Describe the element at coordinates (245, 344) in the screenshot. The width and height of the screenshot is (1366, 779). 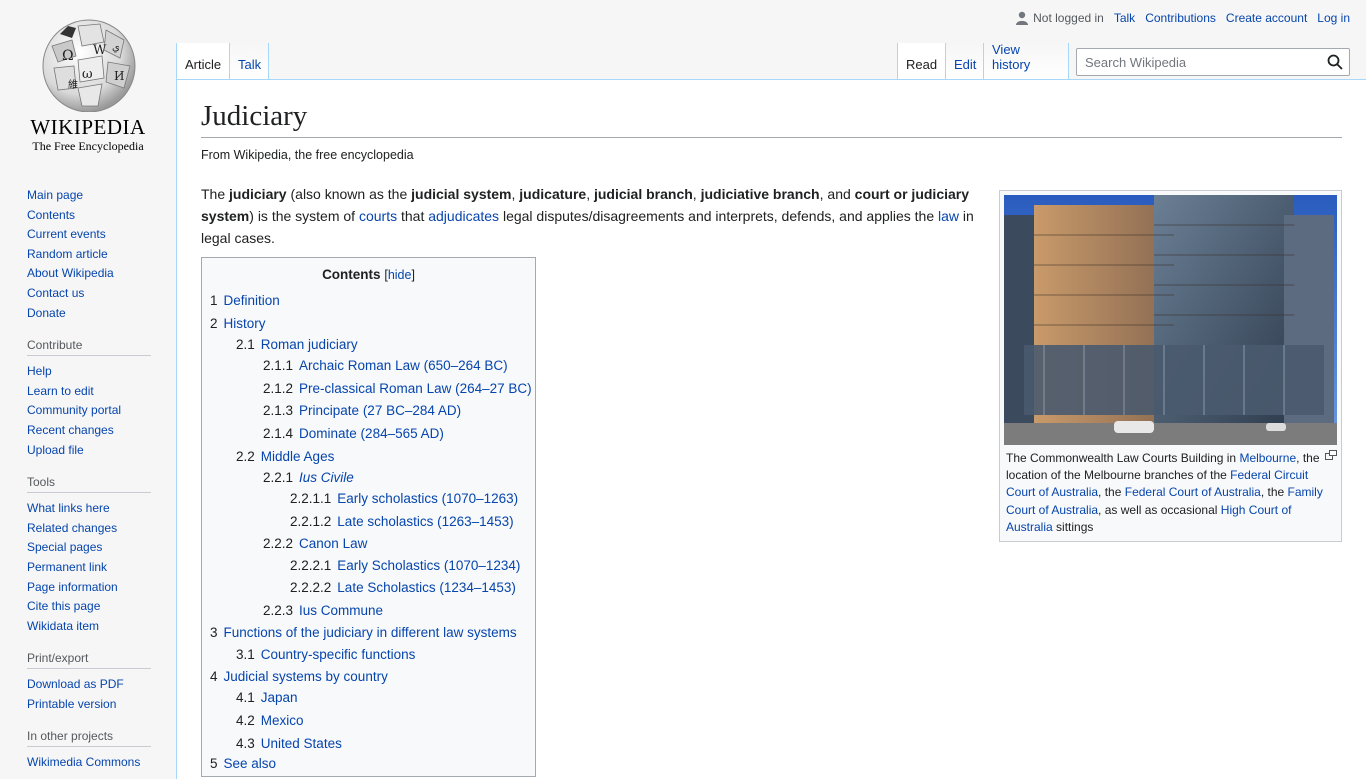
I see `toc-item-number: 2.1` at that location.